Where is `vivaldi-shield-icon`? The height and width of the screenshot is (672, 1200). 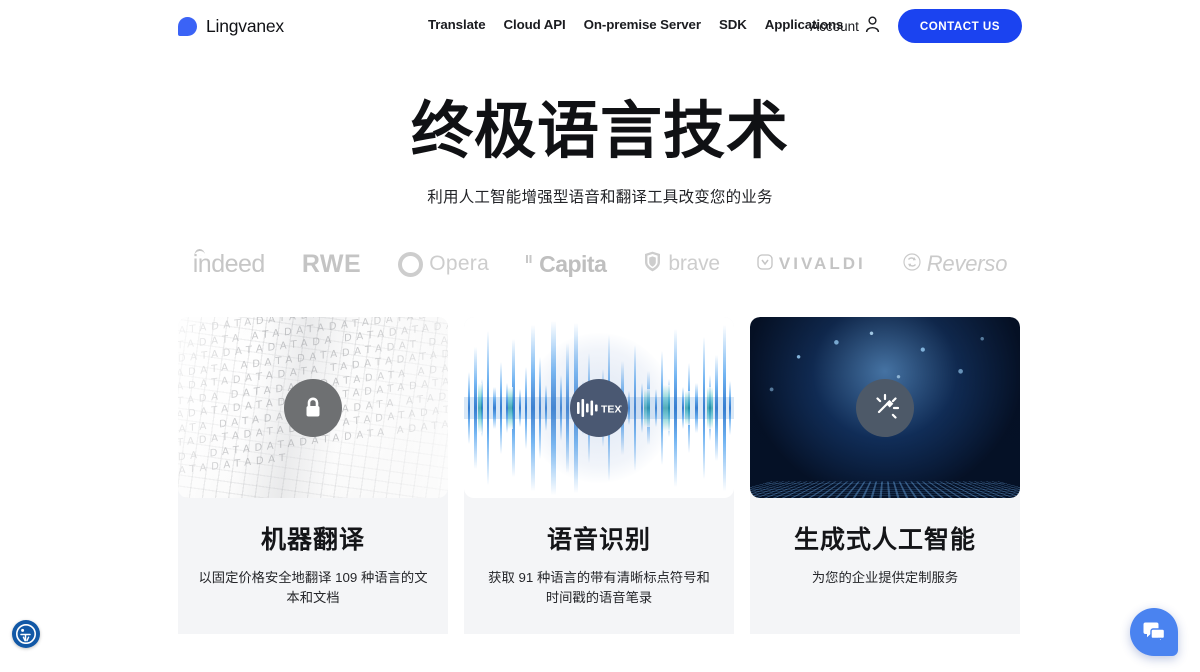 vivaldi-shield-icon is located at coordinates (765, 264).